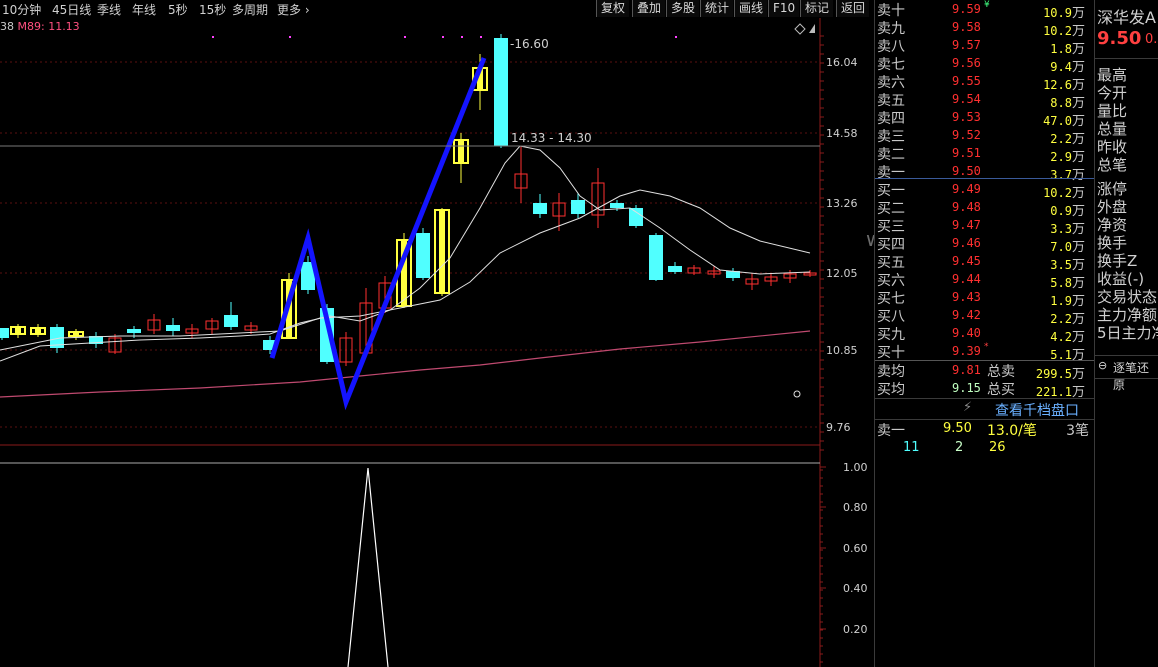 This screenshot has height=667, width=1158. Describe the element at coordinates (800, 29) in the screenshot. I see `diamond-icon` at that location.